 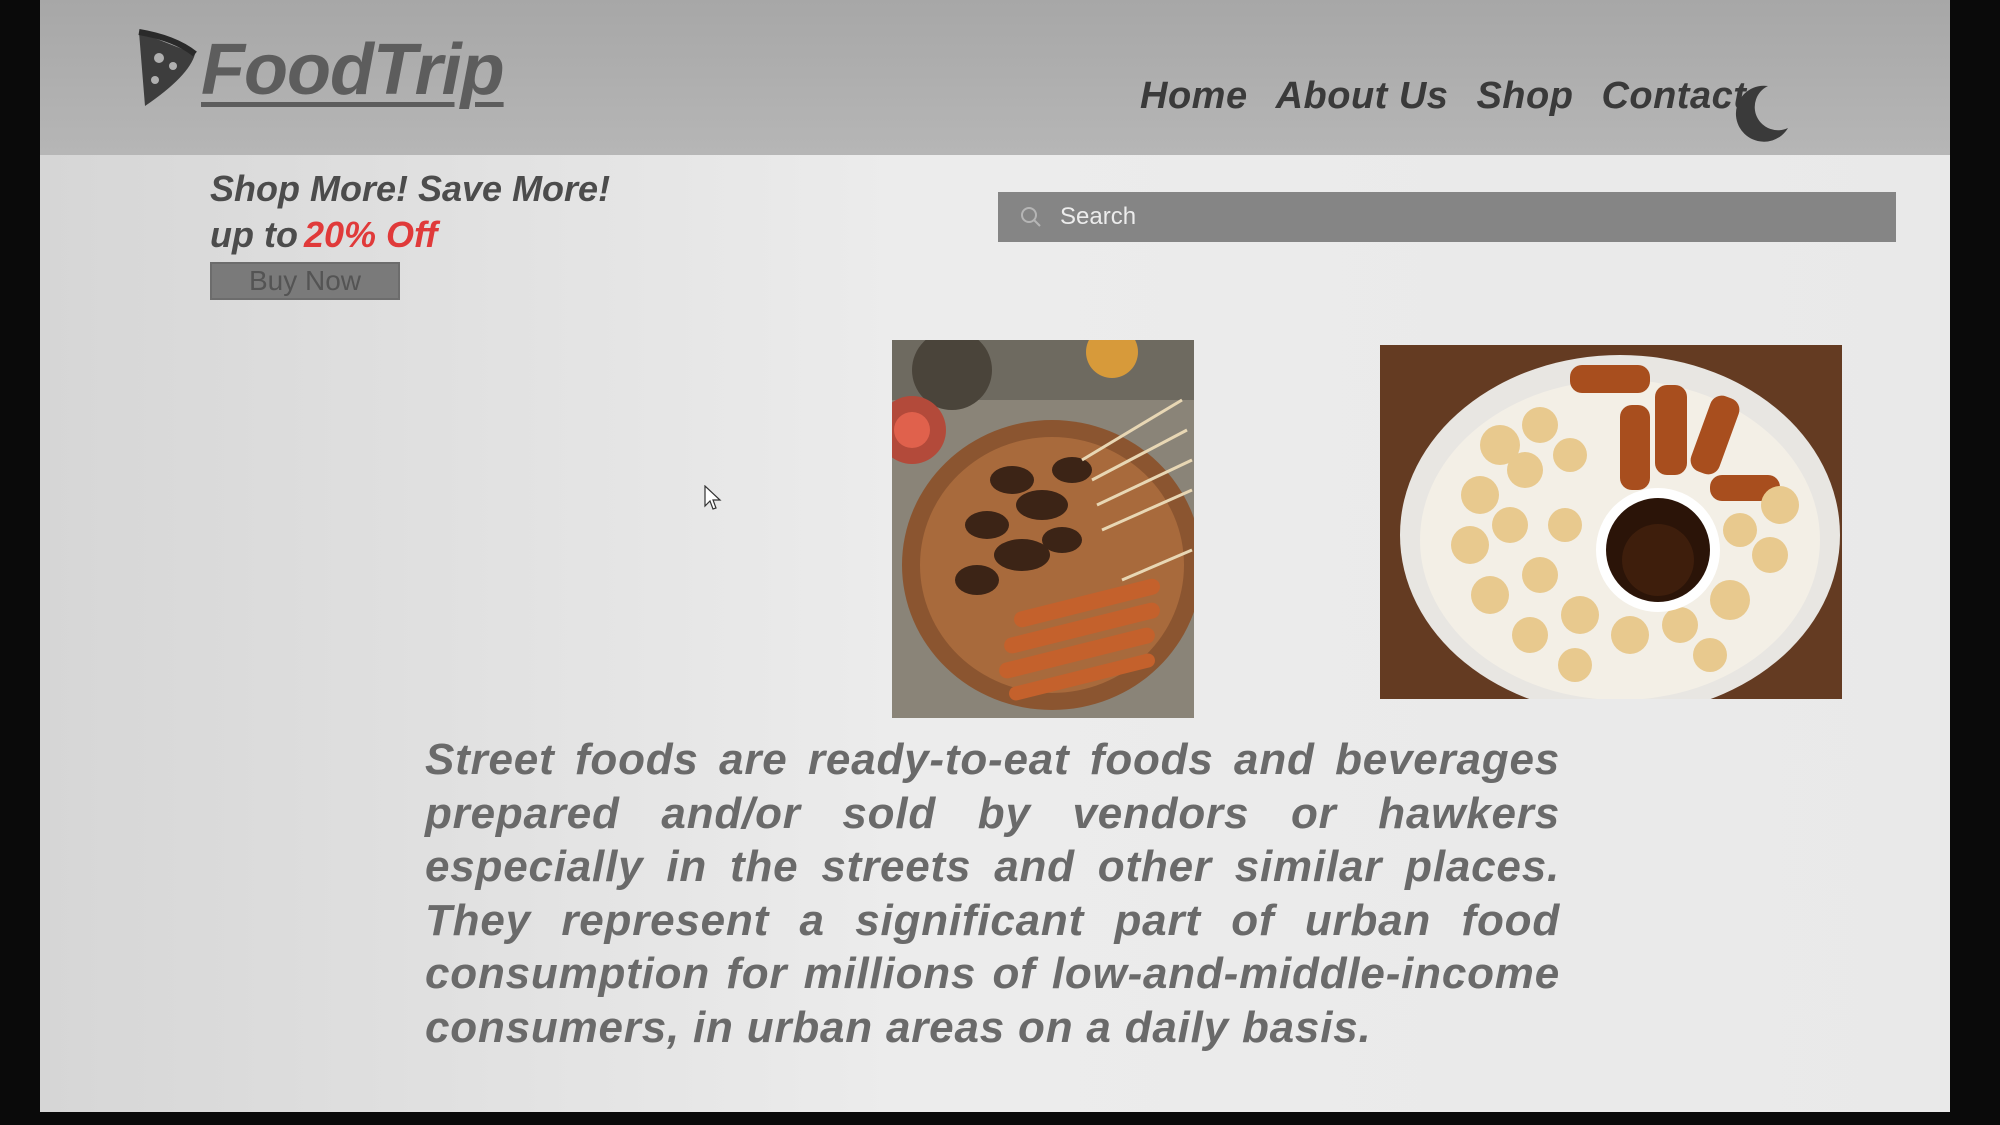 I want to click on brand-logo: FoodTrip, so click(x=320, y=70).